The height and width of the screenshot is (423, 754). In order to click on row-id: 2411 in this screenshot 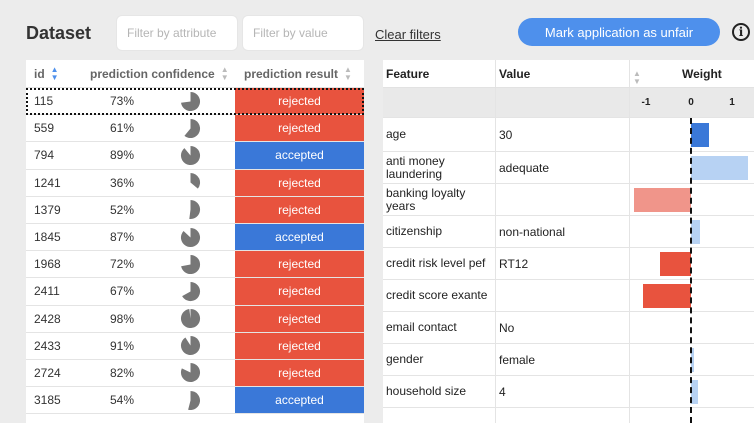, I will do `click(47, 291)`.